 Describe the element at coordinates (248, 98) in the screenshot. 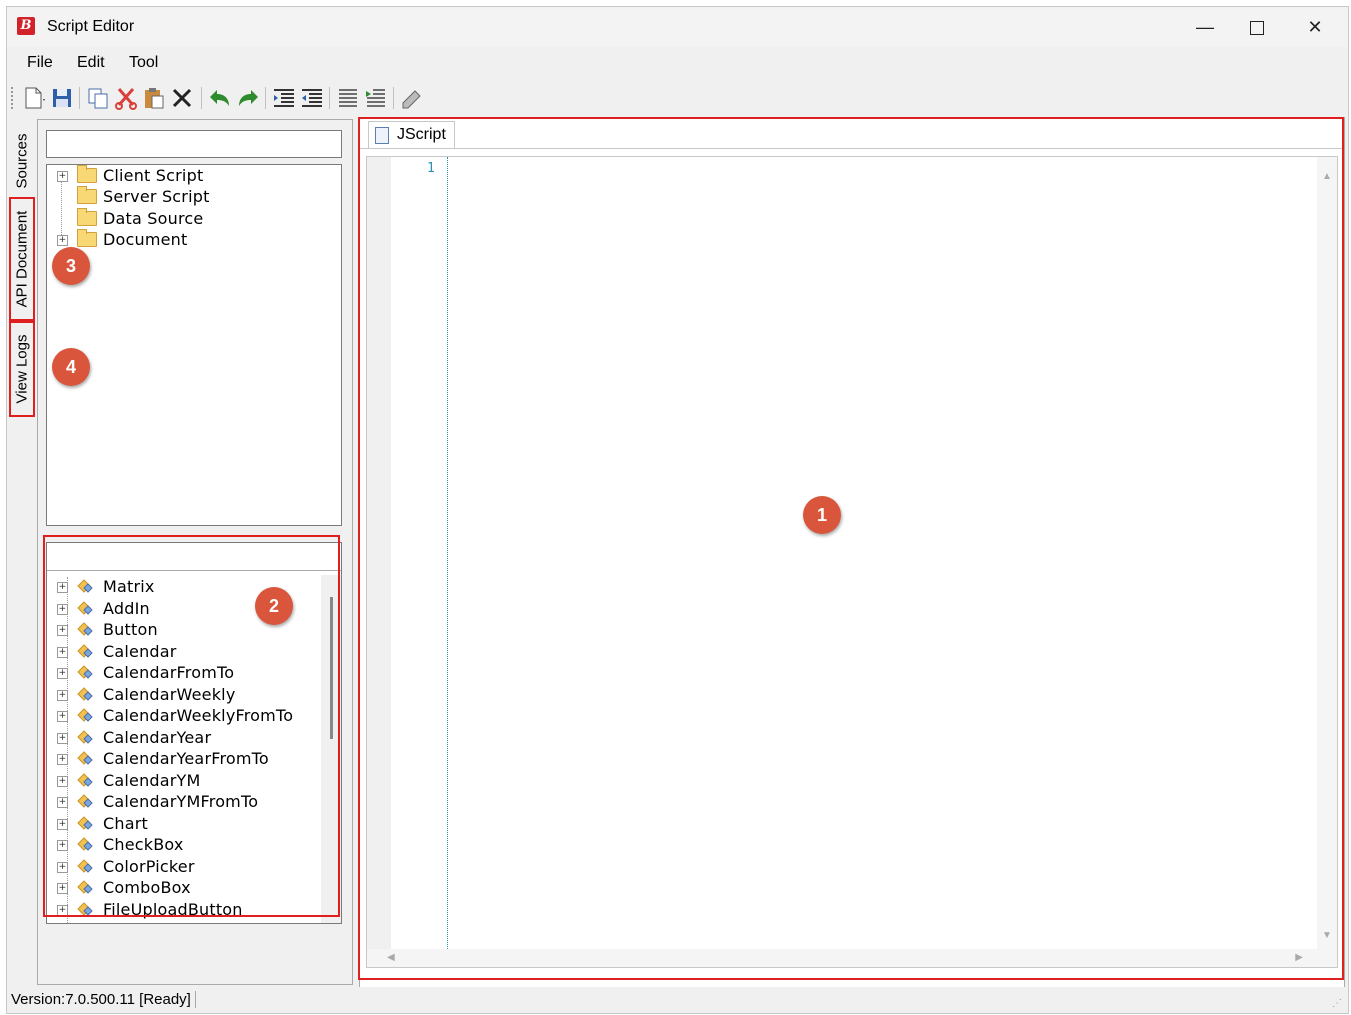

I see `redo-icon` at that location.